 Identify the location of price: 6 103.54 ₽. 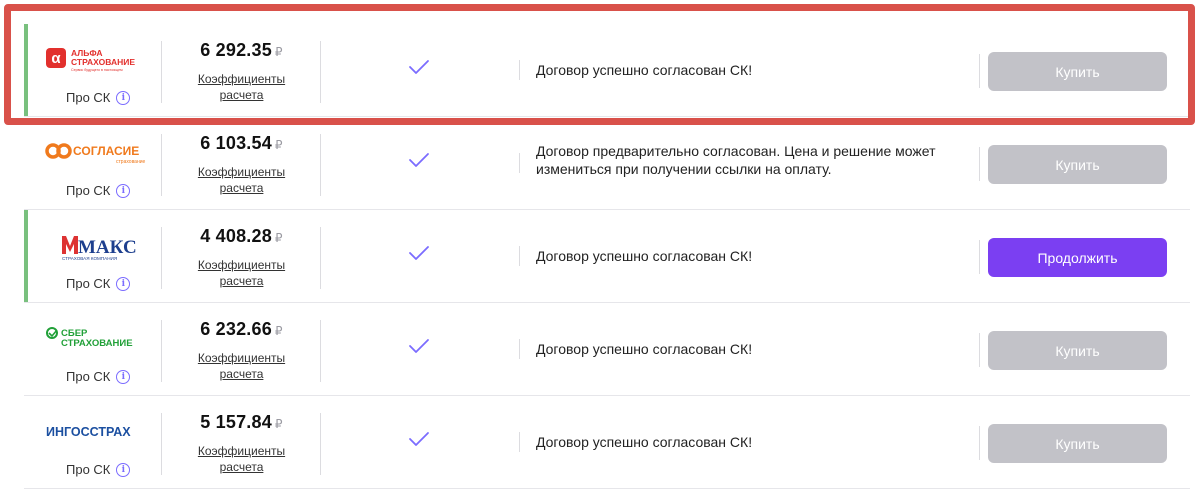
(241, 143).